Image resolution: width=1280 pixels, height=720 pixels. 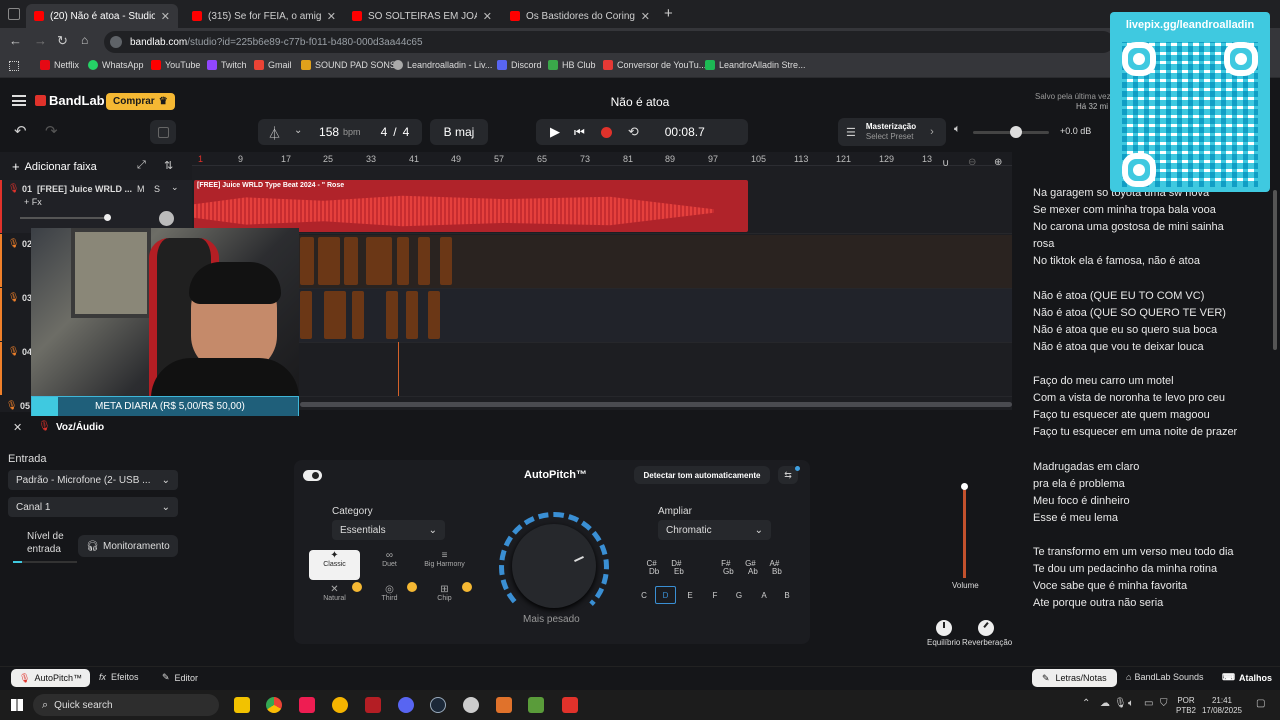 I want to click on preset-classic: ✦ Classic, so click(x=334, y=565).